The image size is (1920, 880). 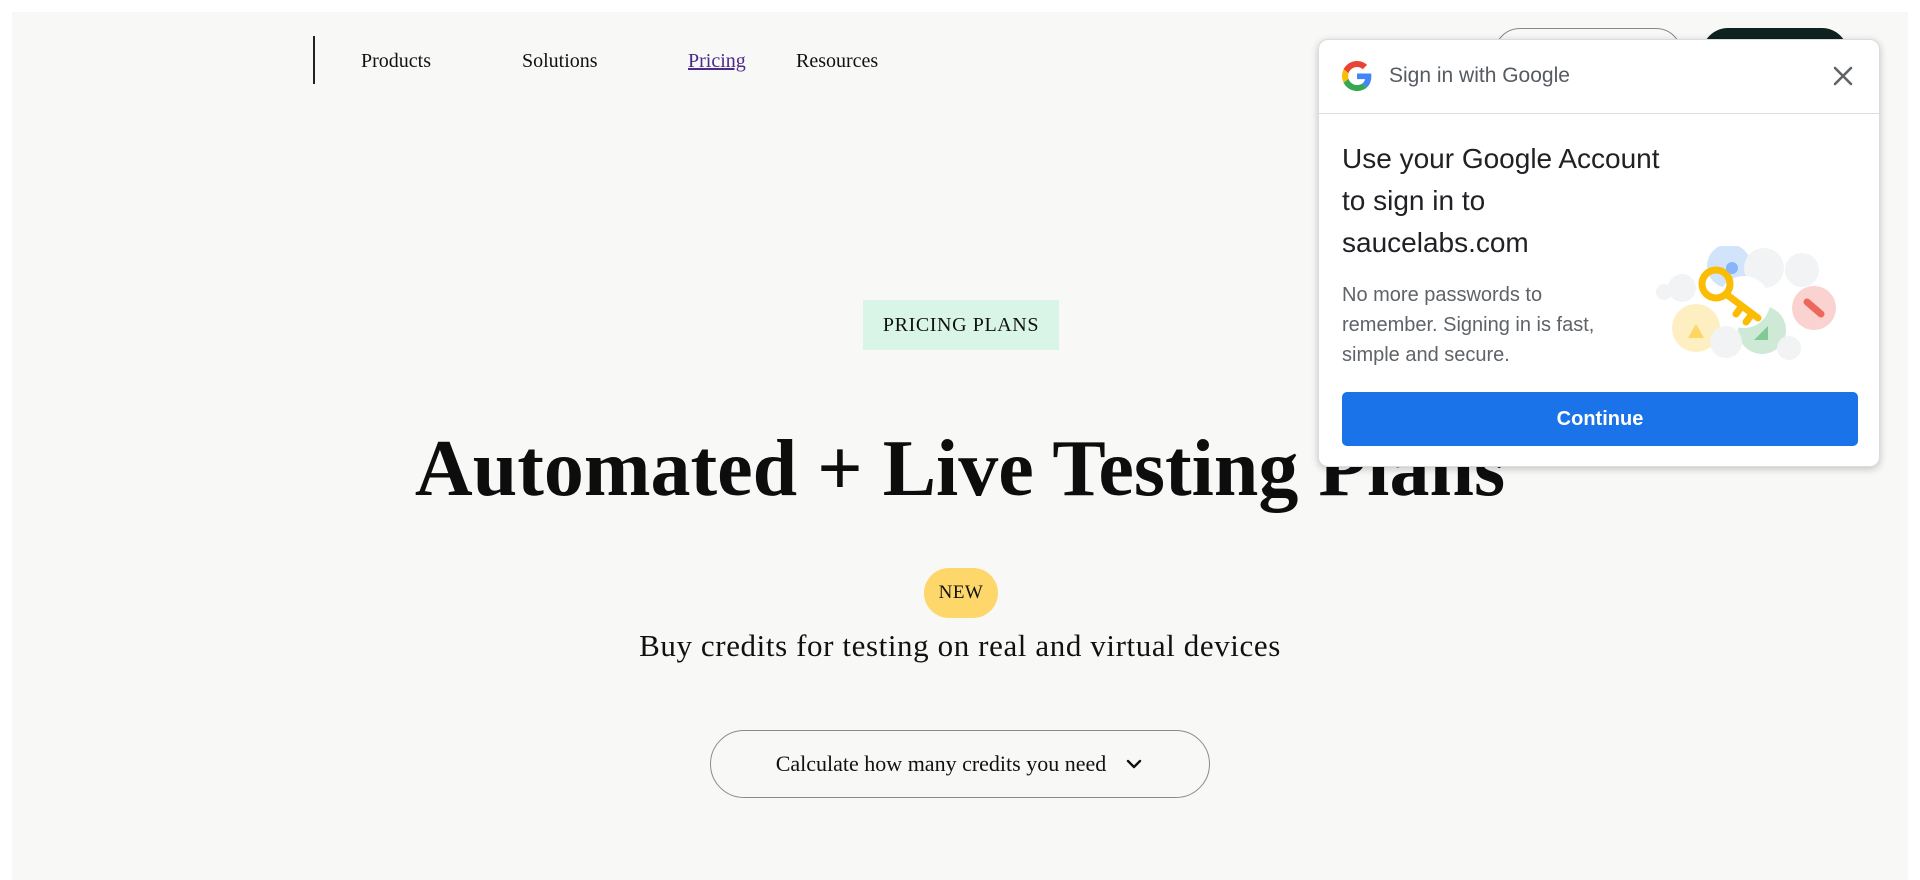 What do you see at coordinates (1599, 77) in the screenshot?
I see `google-popup-header: Sign in with Google` at bounding box center [1599, 77].